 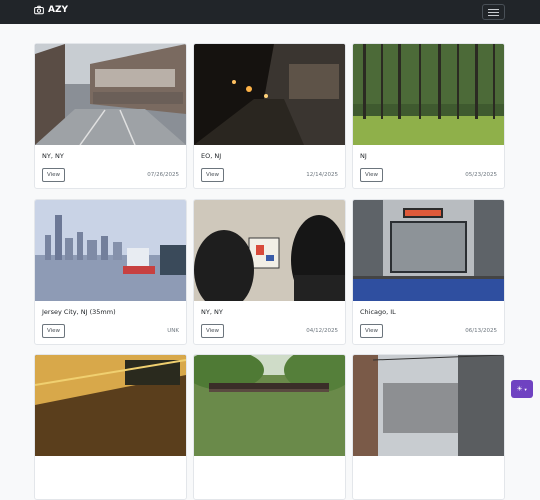 I want to click on photo-card: Jersey City, NJ (35mm) View UNK, so click(x=110, y=272).